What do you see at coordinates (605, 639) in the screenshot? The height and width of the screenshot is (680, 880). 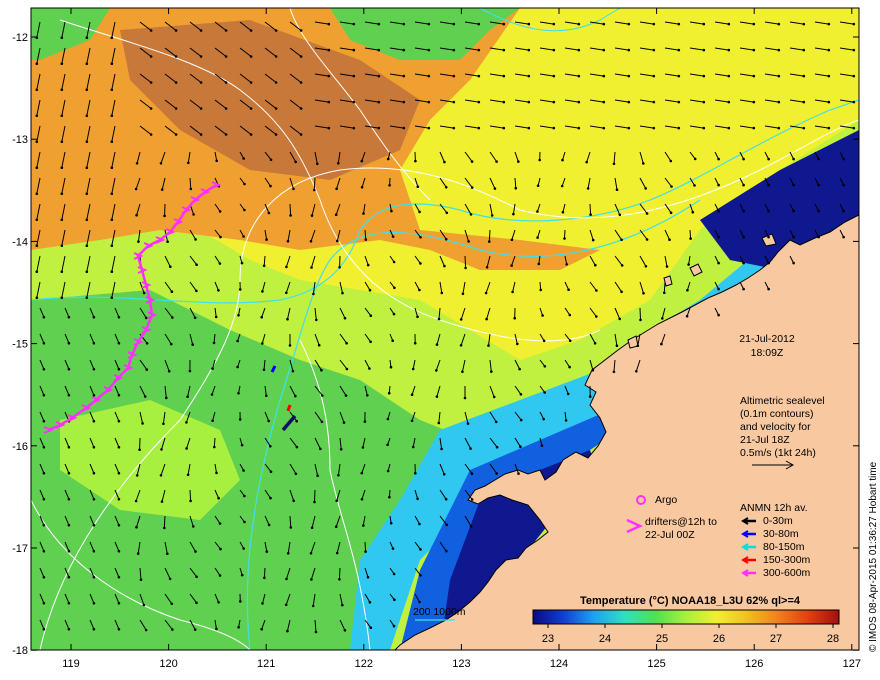 I see `colorbar-tick-label: 24` at bounding box center [605, 639].